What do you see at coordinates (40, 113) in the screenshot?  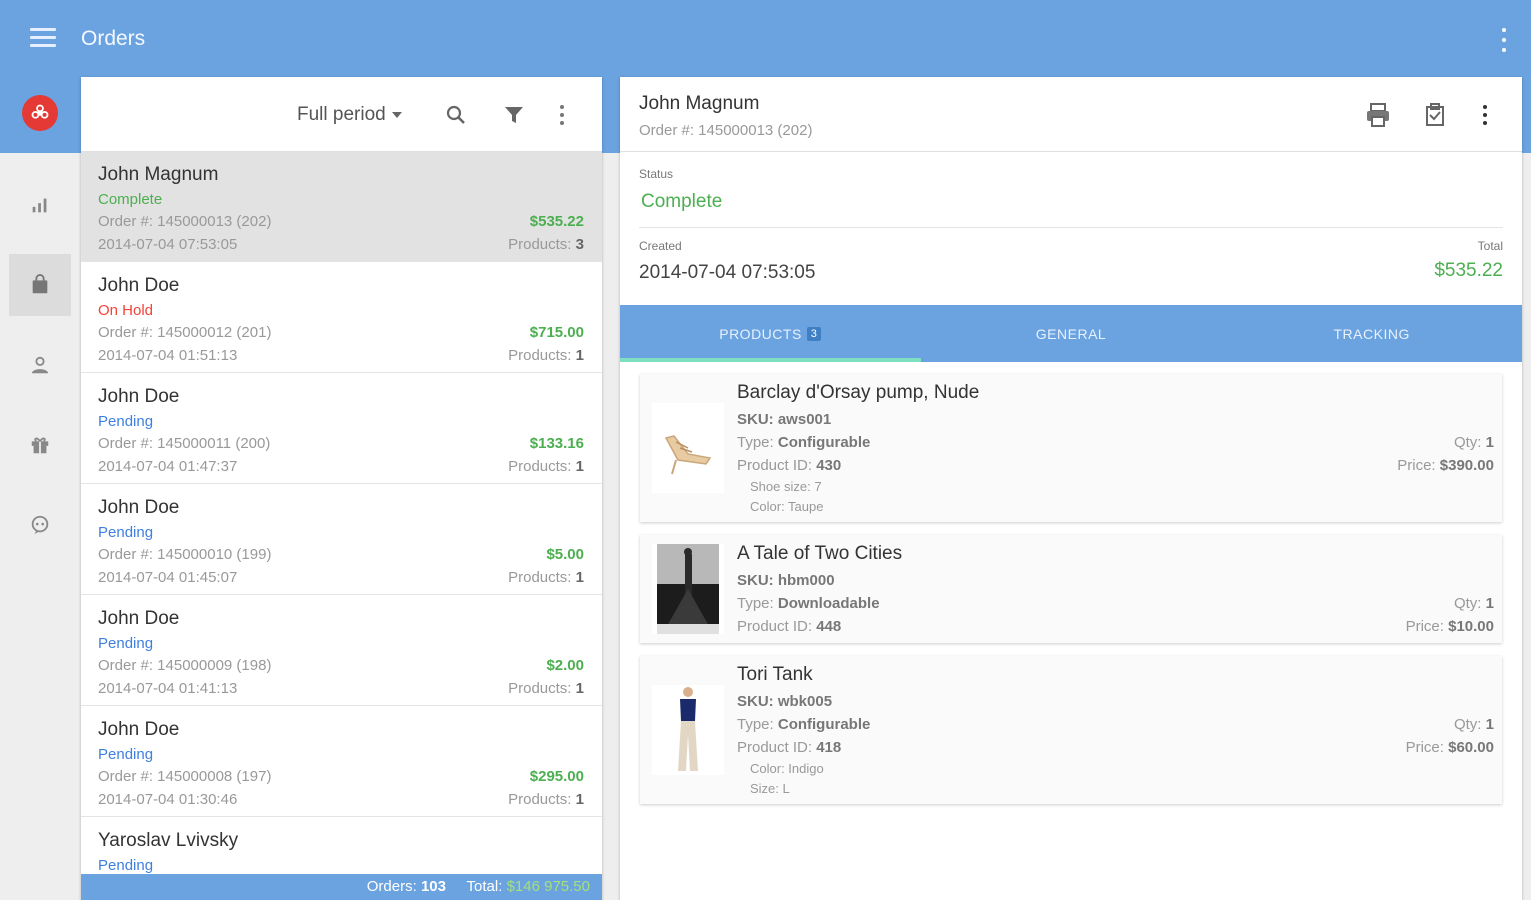 I see `app-logo-icon` at bounding box center [40, 113].